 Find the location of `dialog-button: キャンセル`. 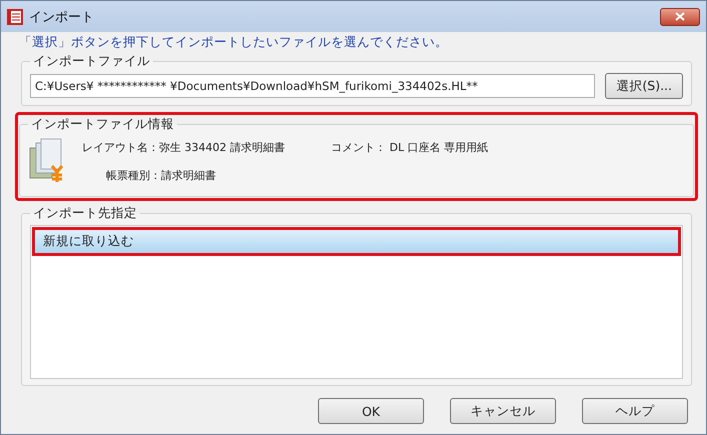

dialog-button: キャンセル is located at coordinates (503, 411).